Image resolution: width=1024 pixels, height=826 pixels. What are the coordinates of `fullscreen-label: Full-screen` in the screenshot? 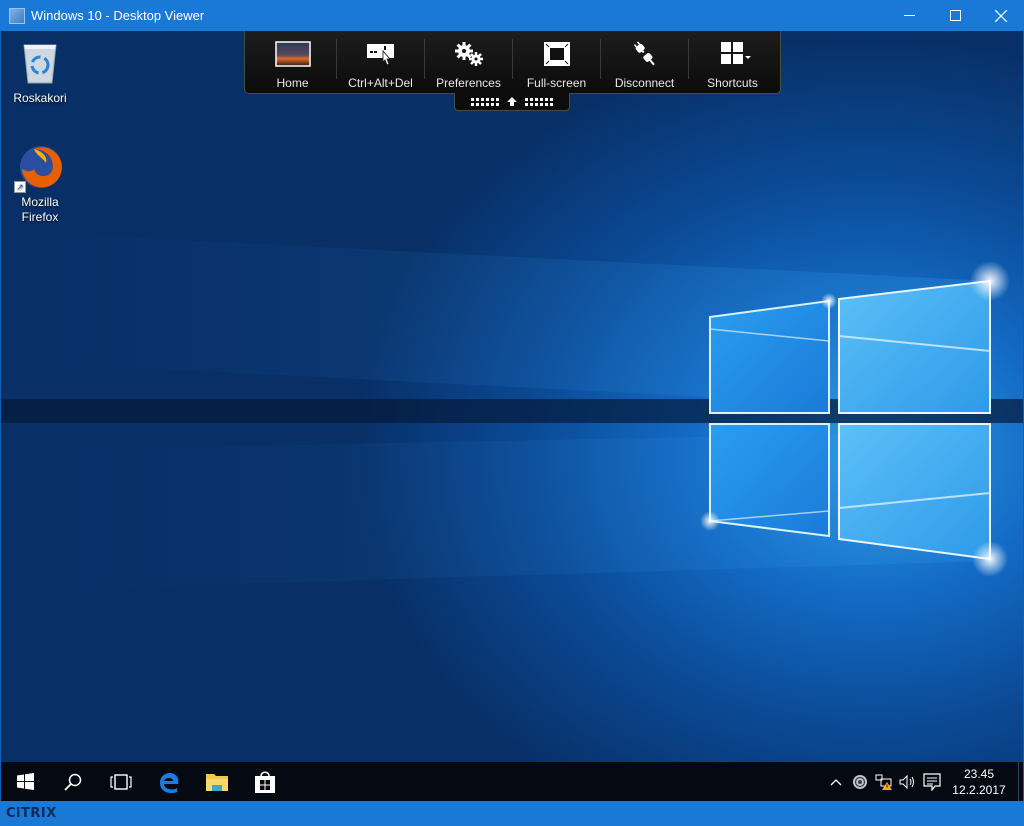 It's located at (556, 83).